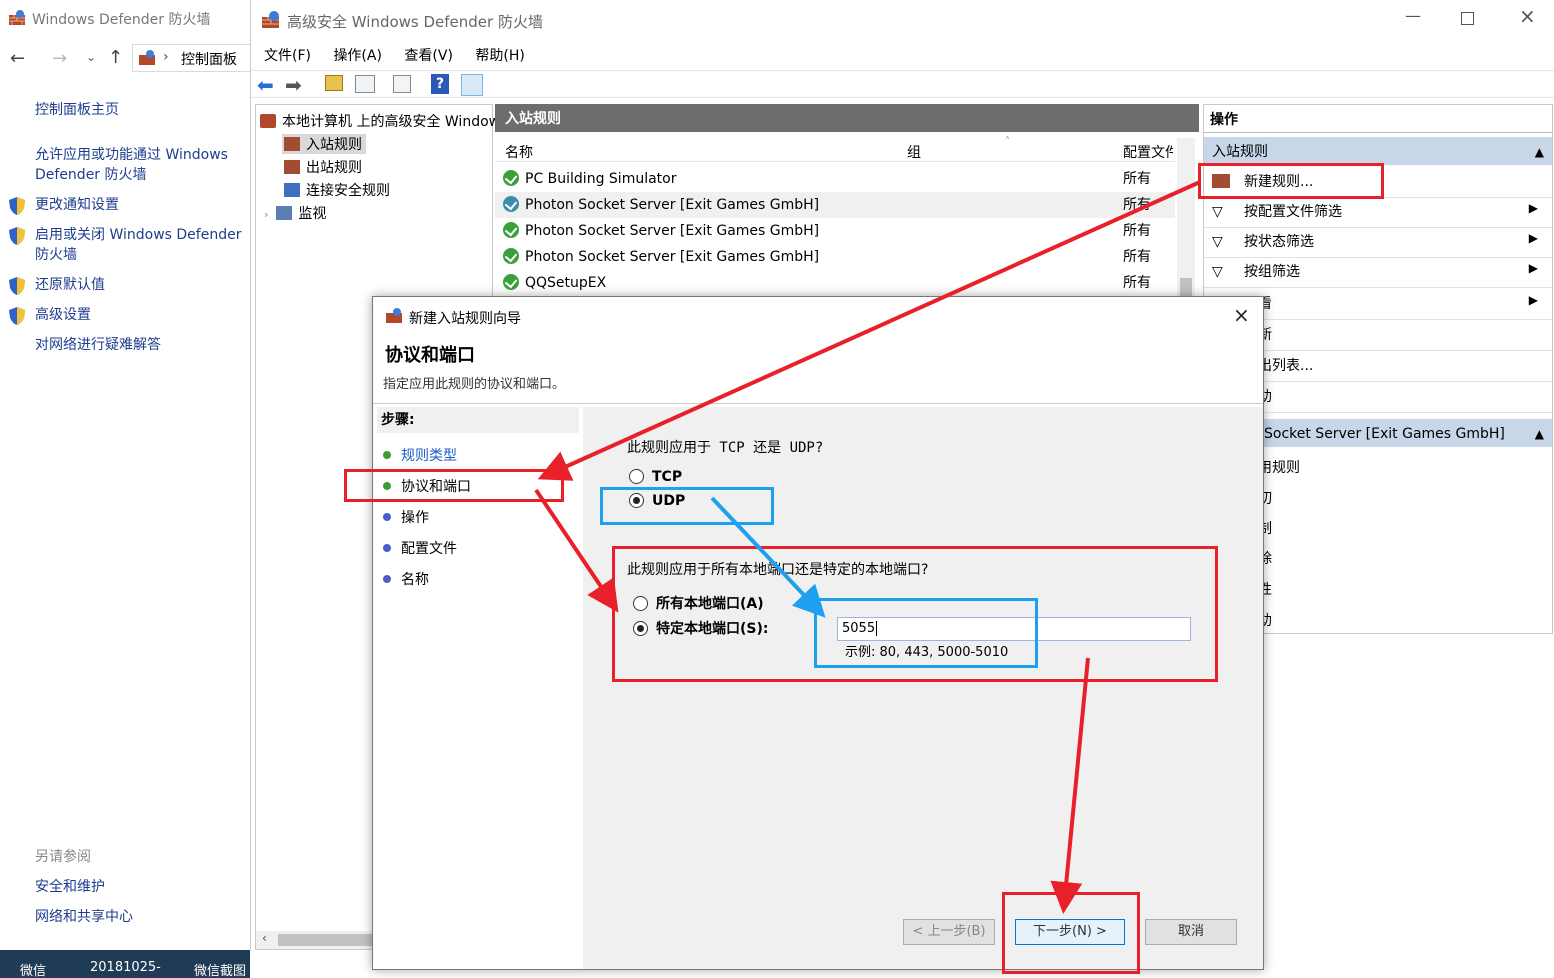 The height and width of the screenshot is (978, 1554). I want to click on annotation-arrow-blue, so click(768, 557).